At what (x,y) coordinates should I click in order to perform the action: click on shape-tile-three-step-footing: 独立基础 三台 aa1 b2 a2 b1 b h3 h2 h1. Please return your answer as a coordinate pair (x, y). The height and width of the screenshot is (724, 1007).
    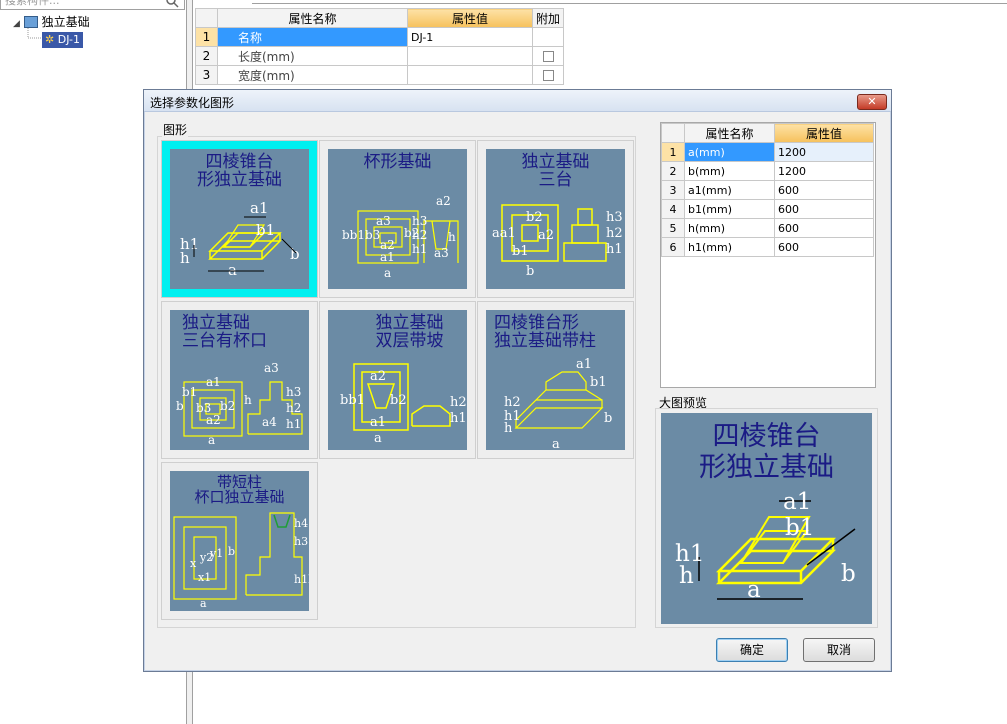
    Looking at the image, I should click on (555, 219).